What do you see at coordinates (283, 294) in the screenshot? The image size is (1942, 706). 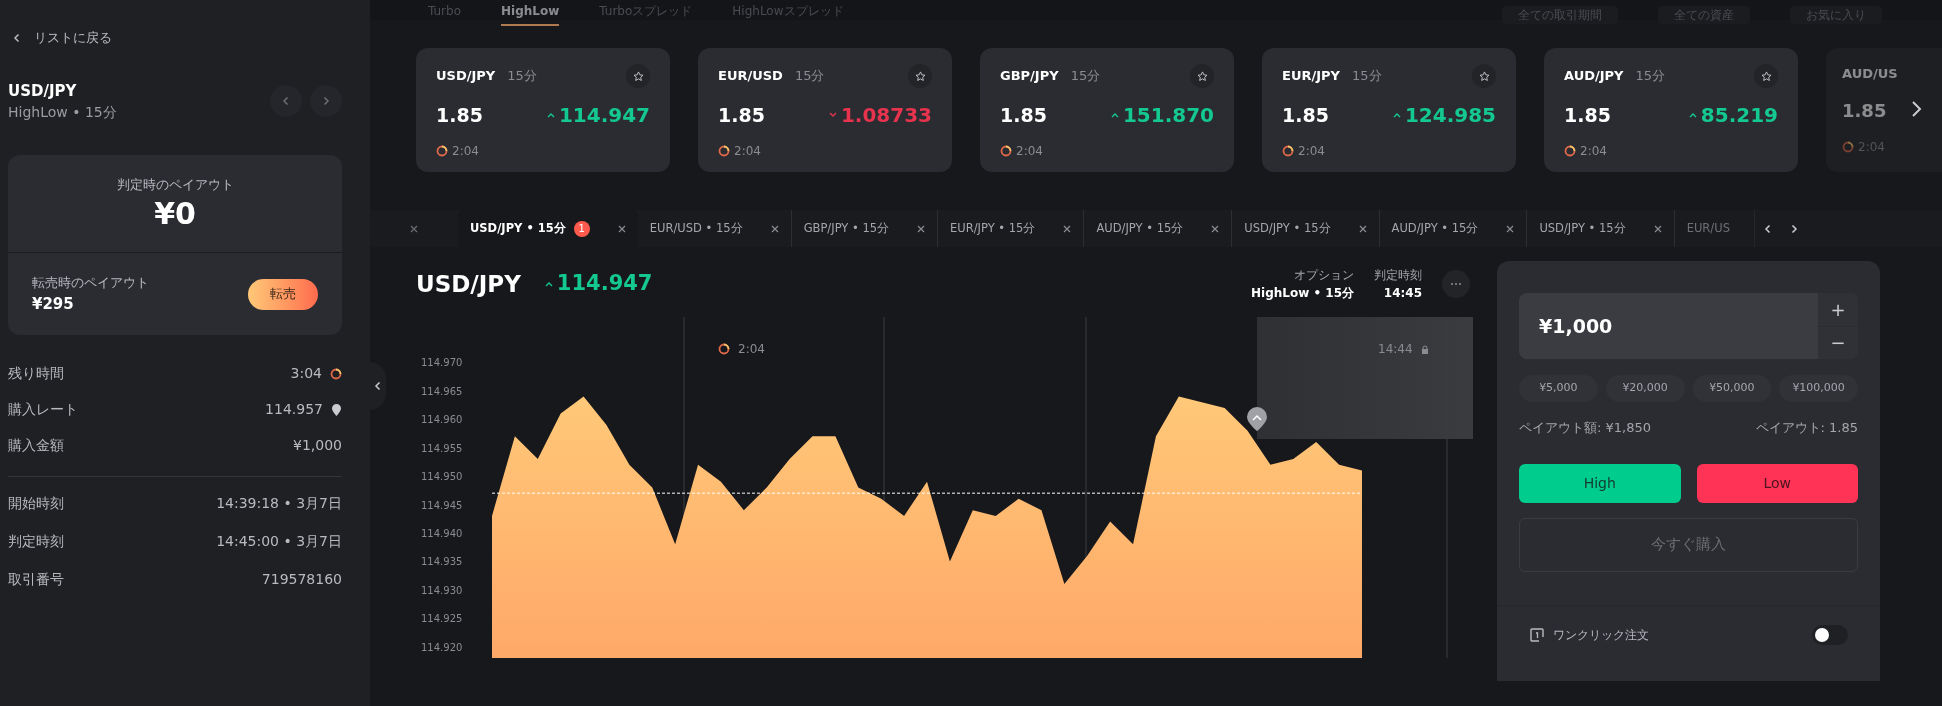 I see `resale-button: 転売` at bounding box center [283, 294].